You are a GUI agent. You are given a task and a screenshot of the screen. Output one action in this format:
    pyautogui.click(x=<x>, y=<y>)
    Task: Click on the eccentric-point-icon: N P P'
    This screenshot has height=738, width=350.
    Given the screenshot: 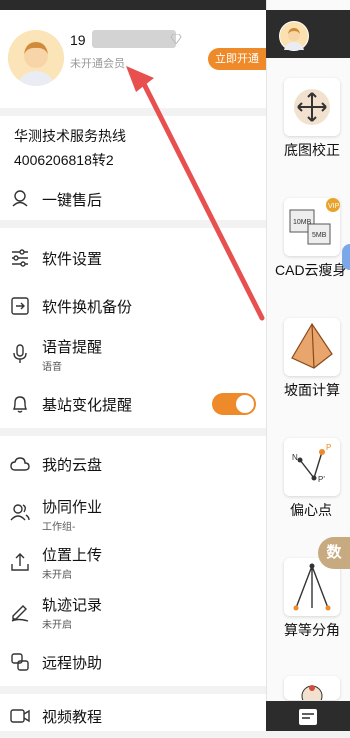 What is the action you would take?
    pyautogui.click(x=311, y=463)
    